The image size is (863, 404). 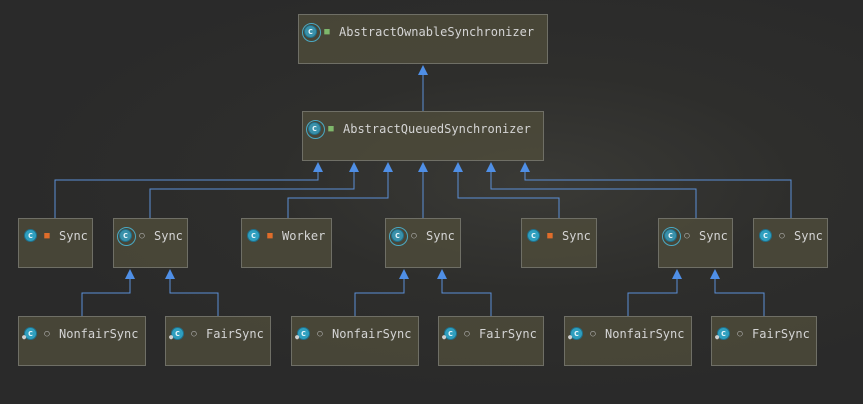 What do you see at coordinates (318, 167) in the screenshot?
I see `edge-arrowhead-s1-aqs` at bounding box center [318, 167].